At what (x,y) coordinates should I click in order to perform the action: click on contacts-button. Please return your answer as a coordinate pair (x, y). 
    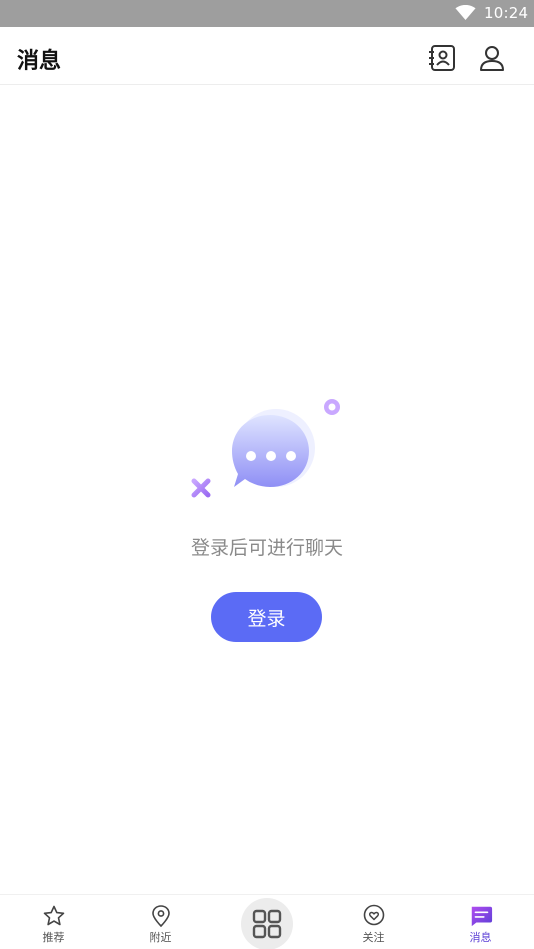
    Looking at the image, I should click on (442, 58).